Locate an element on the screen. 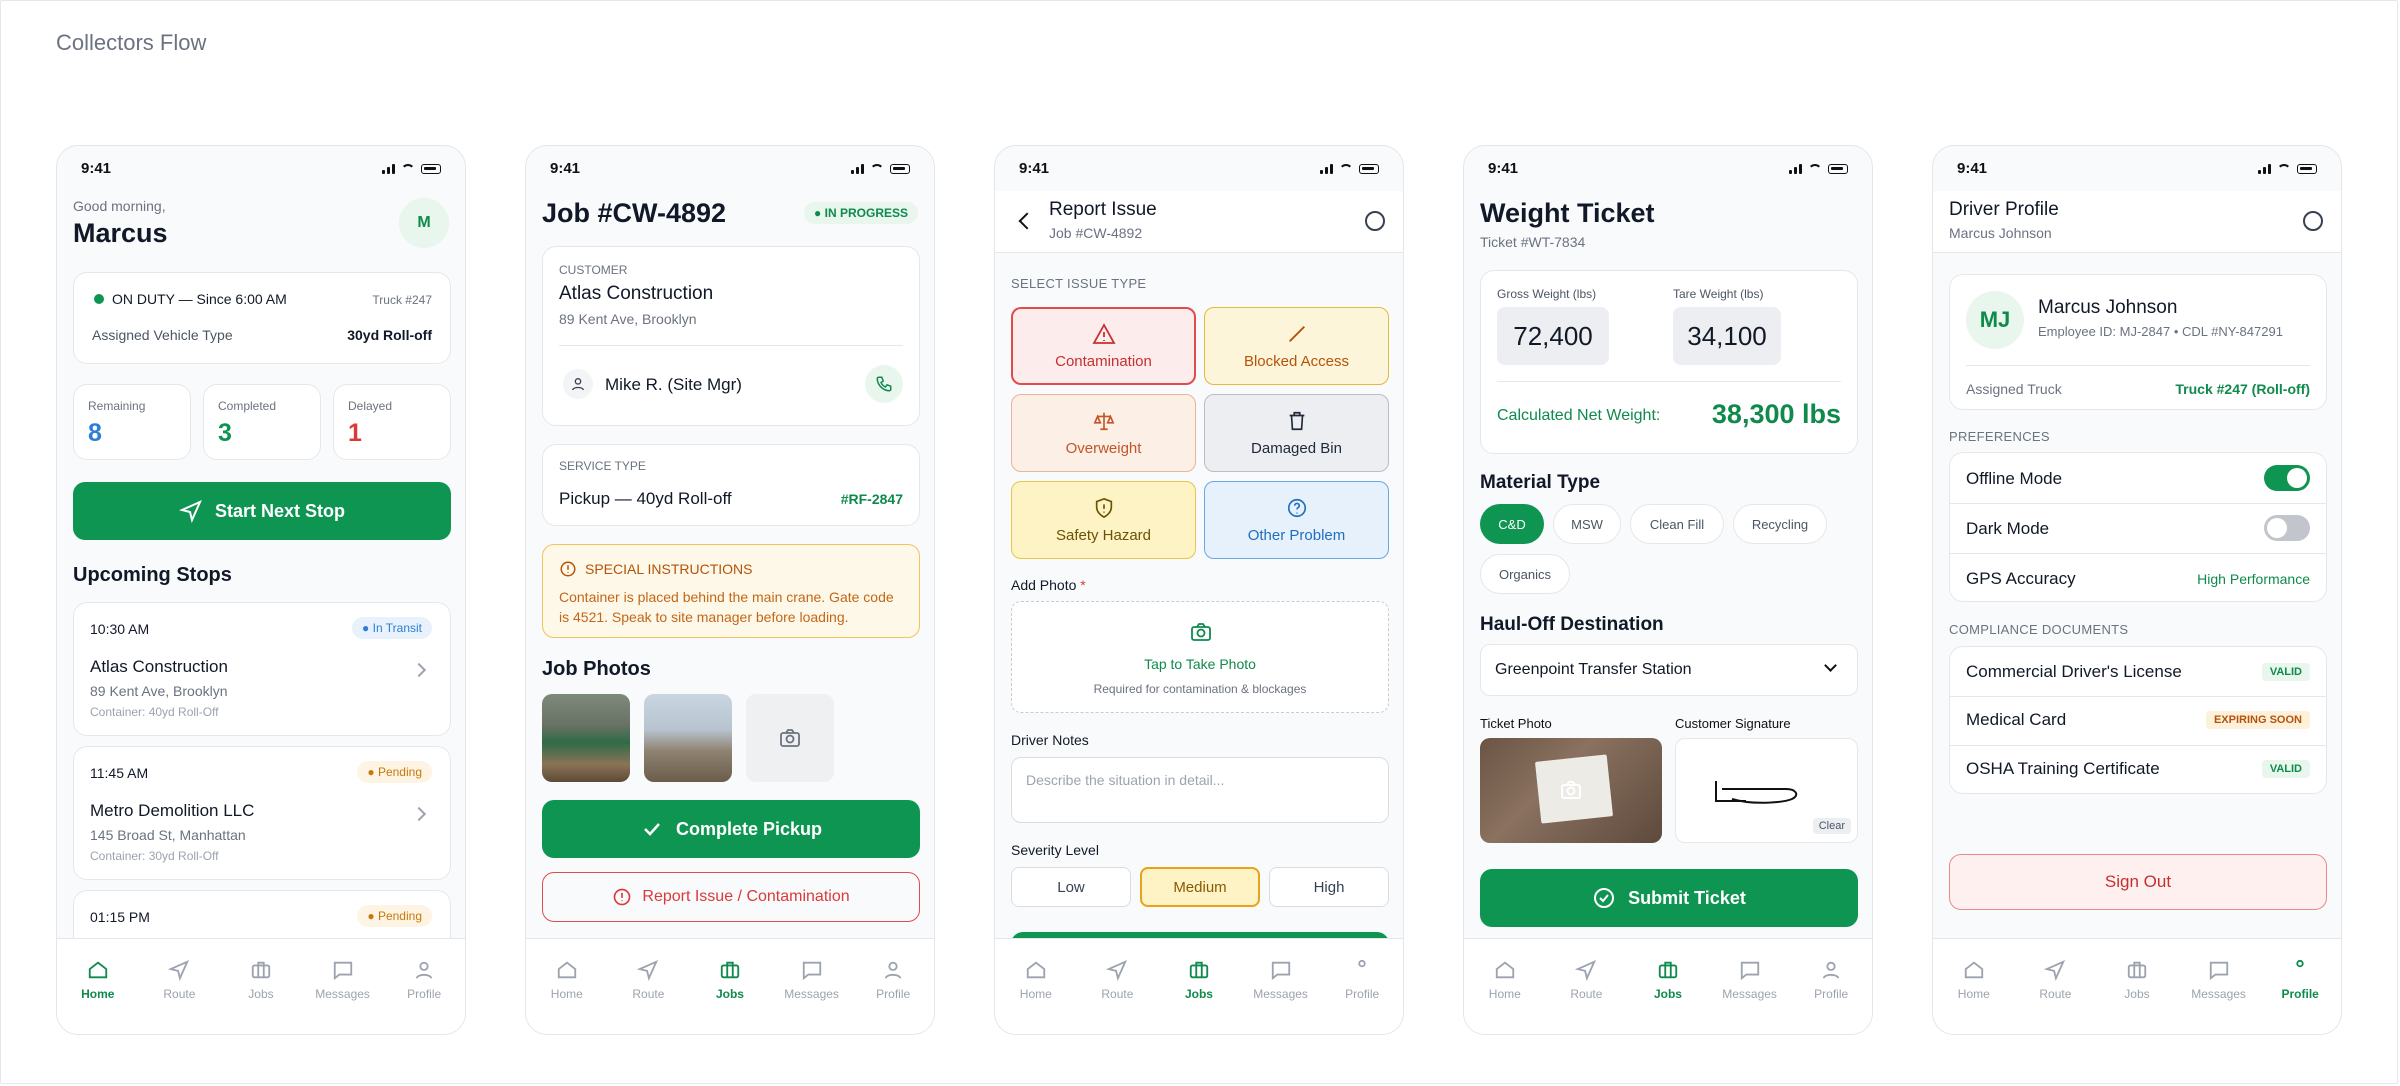 This screenshot has width=2400, height=1086. material-chip: MSW is located at coordinates (1587, 524).